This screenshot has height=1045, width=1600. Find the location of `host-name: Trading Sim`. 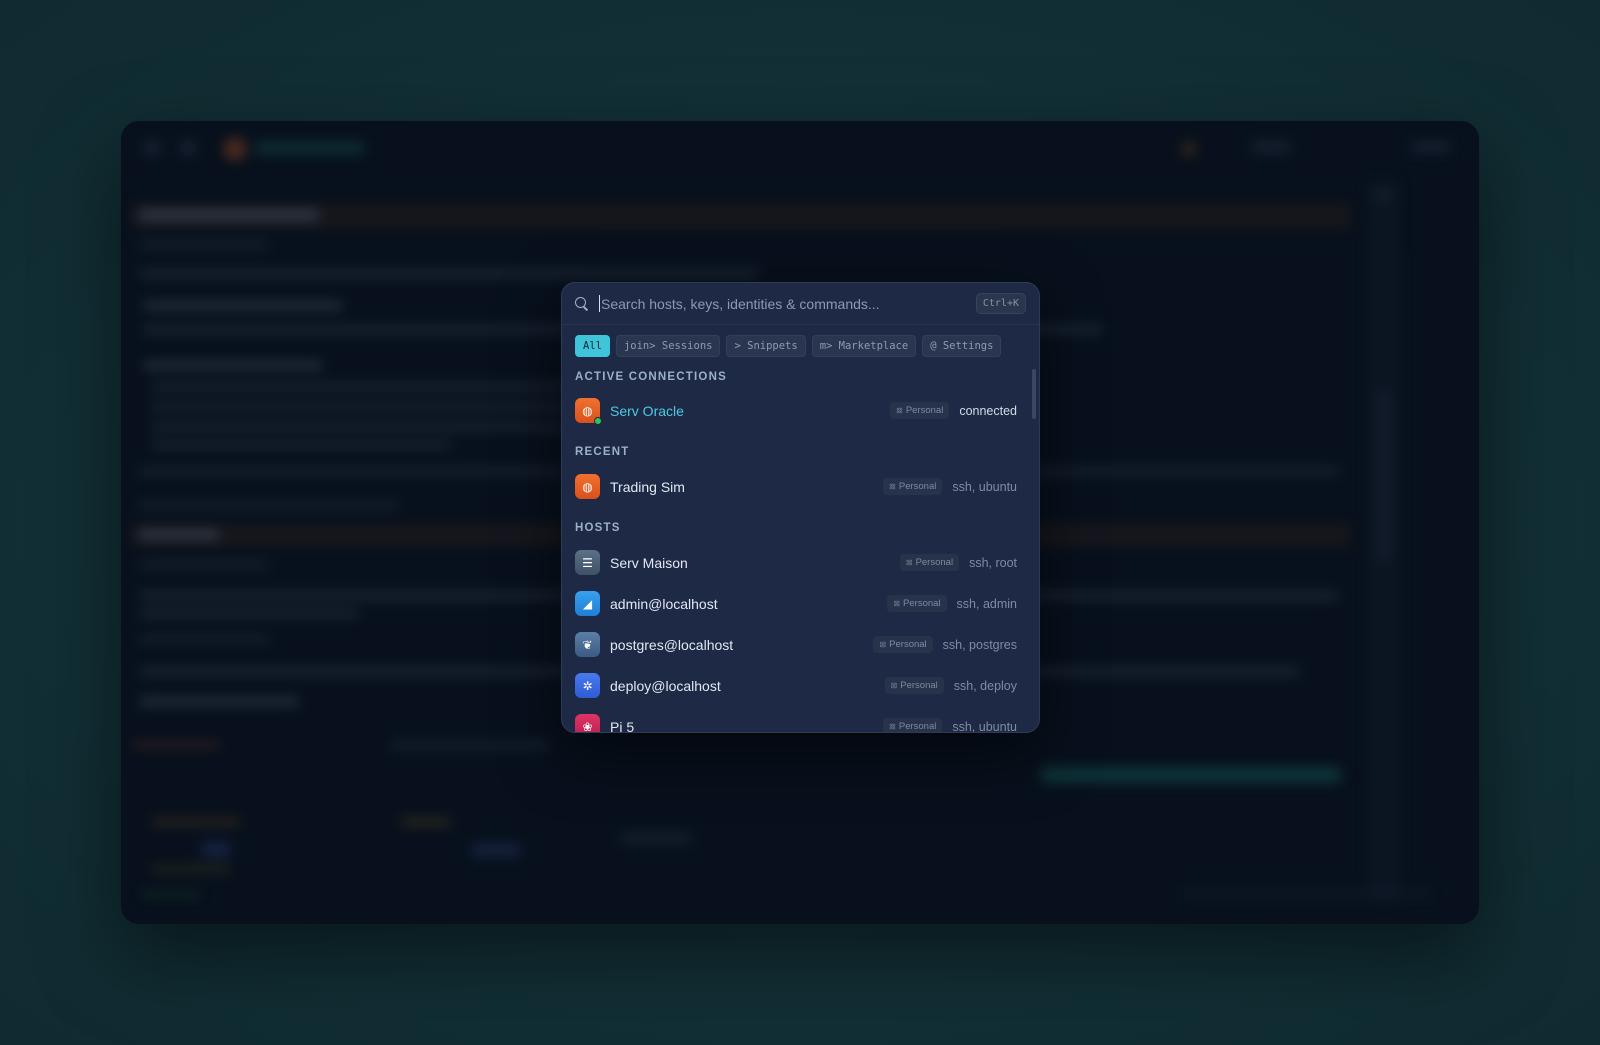

host-name: Trading Sim is located at coordinates (647, 486).